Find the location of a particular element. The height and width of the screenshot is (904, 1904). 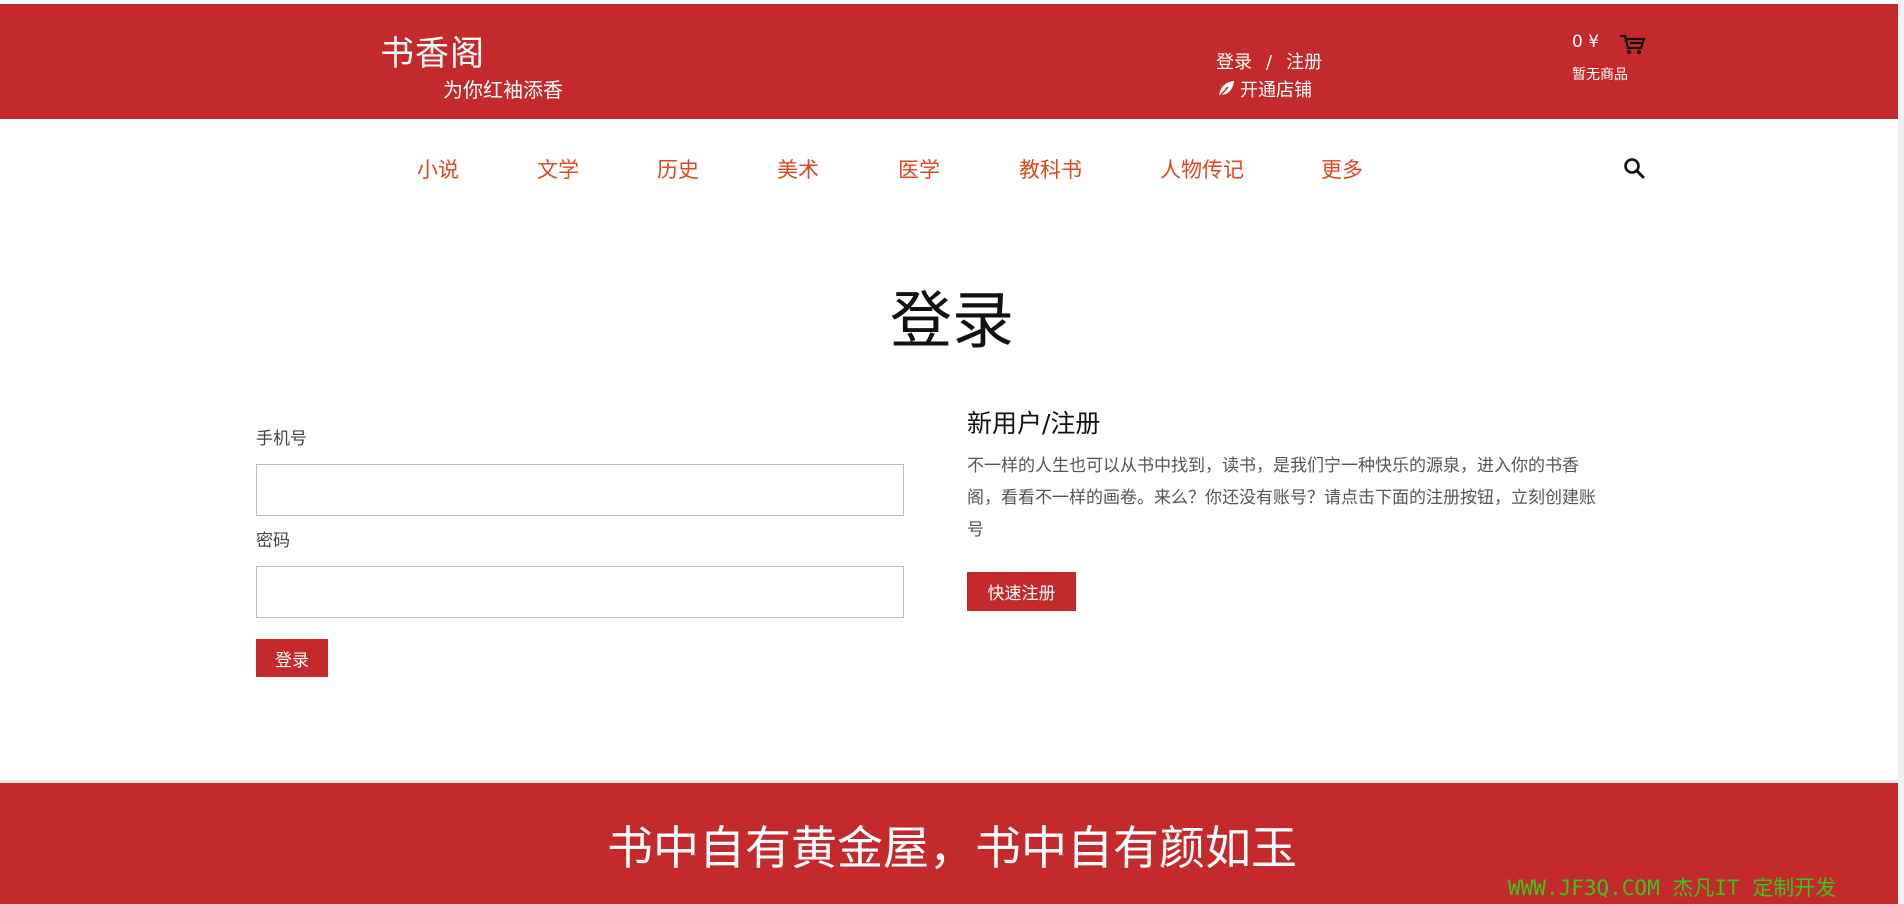

logo-title: 书香阁 is located at coordinates (432, 50).